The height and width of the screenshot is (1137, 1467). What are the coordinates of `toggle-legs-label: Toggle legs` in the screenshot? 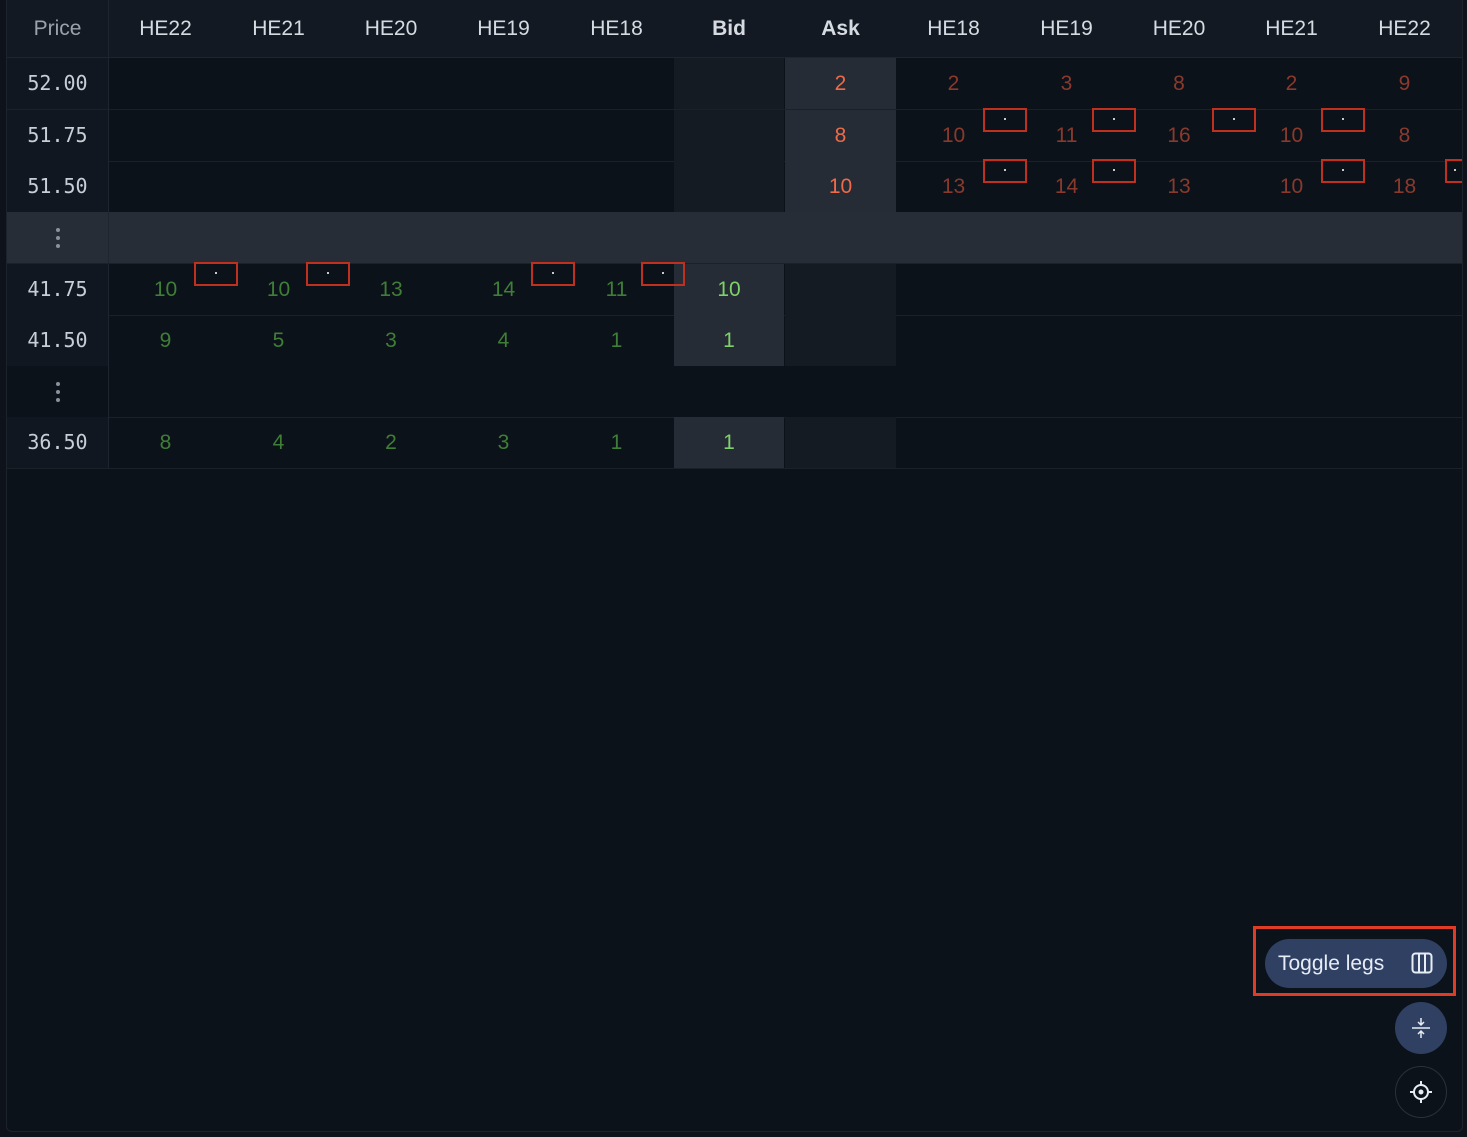 It's located at (1331, 963).